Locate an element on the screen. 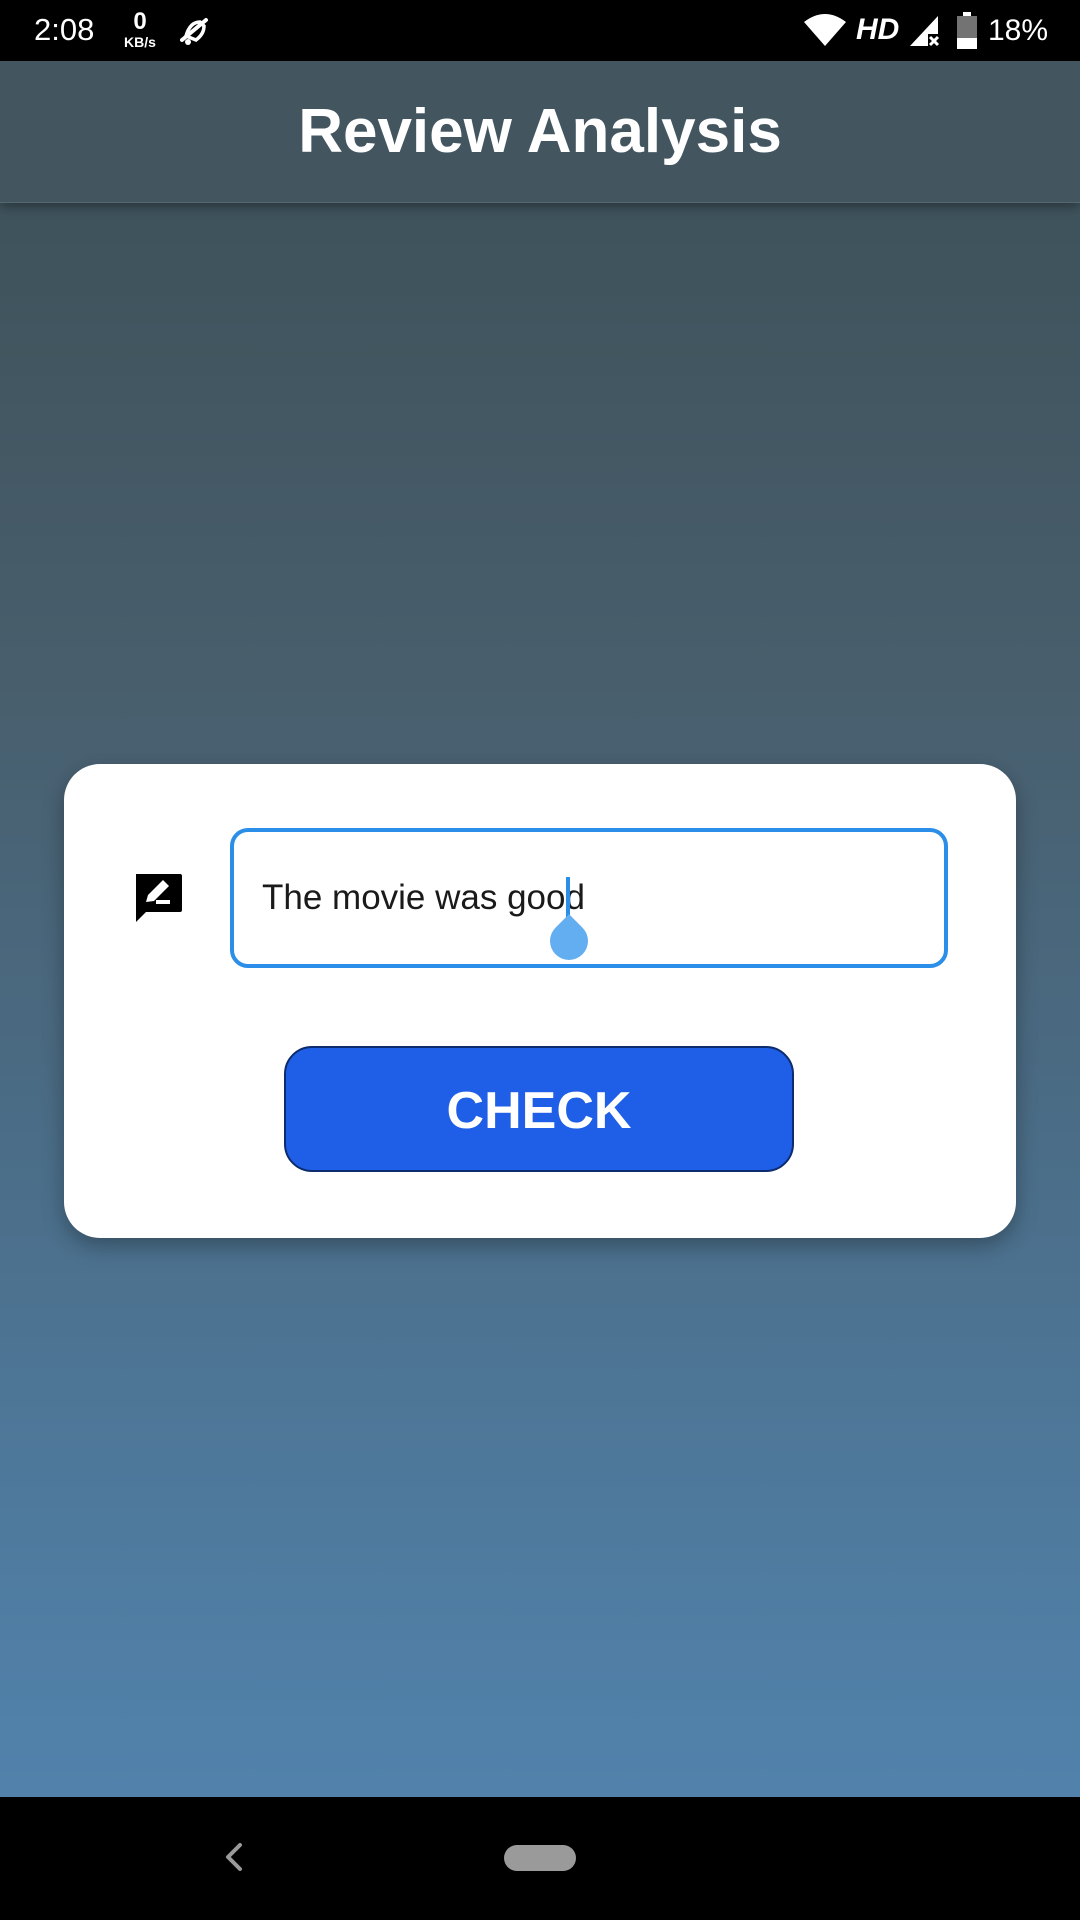 The image size is (1080, 1920). review-input: The movie was good is located at coordinates (589, 898).